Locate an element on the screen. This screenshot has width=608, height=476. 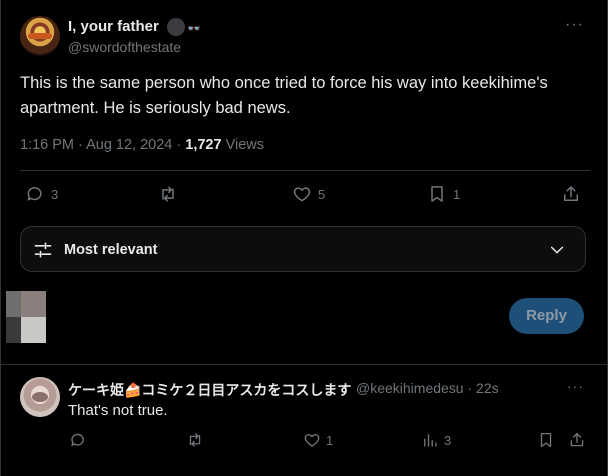
like-count: 5 is located at coordinates (322, 194).